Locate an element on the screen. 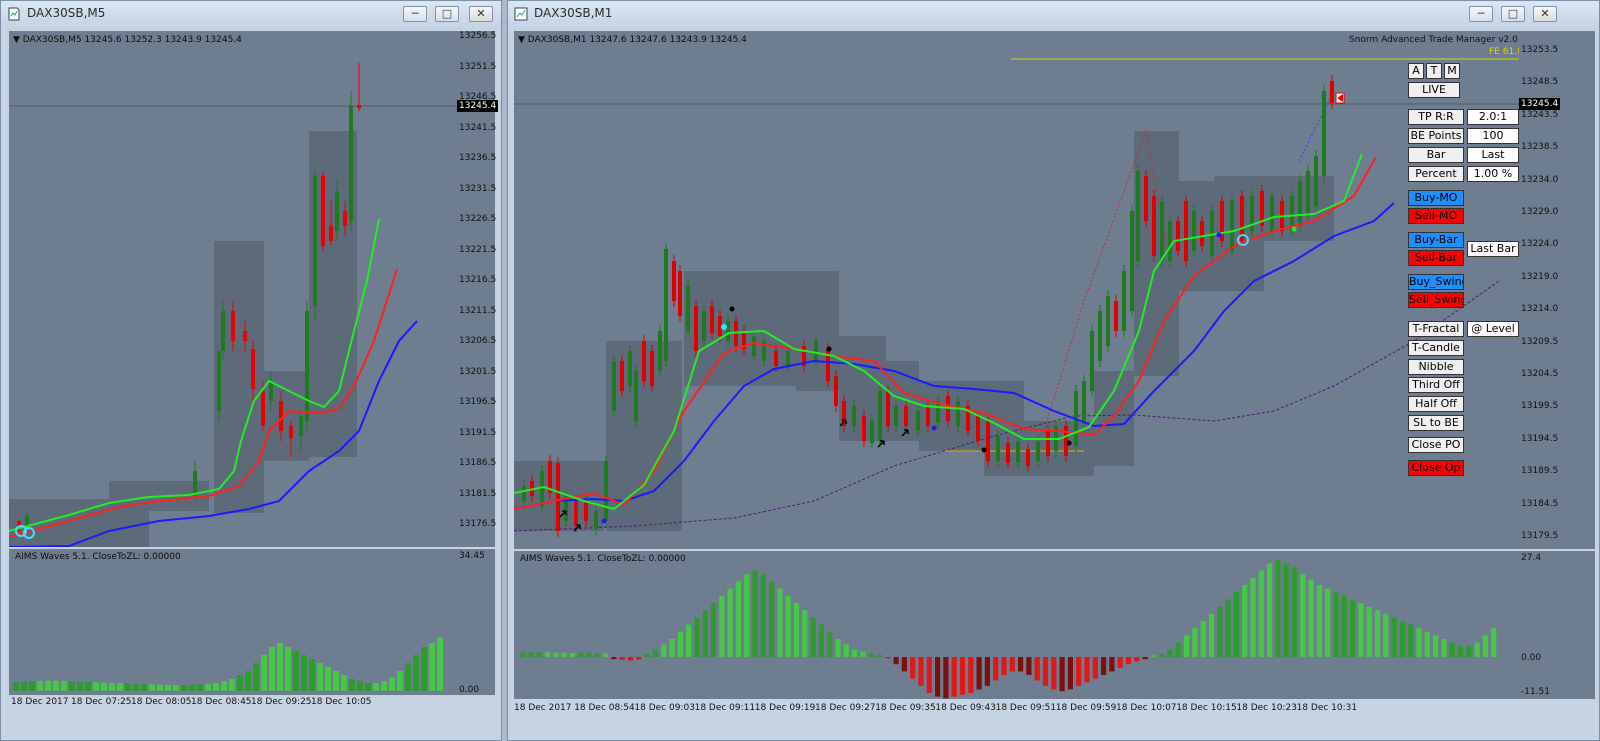 The height and width of the screenshot is (741, 1600). close-op-button: Close Op is located at coordinates (1436, 468).